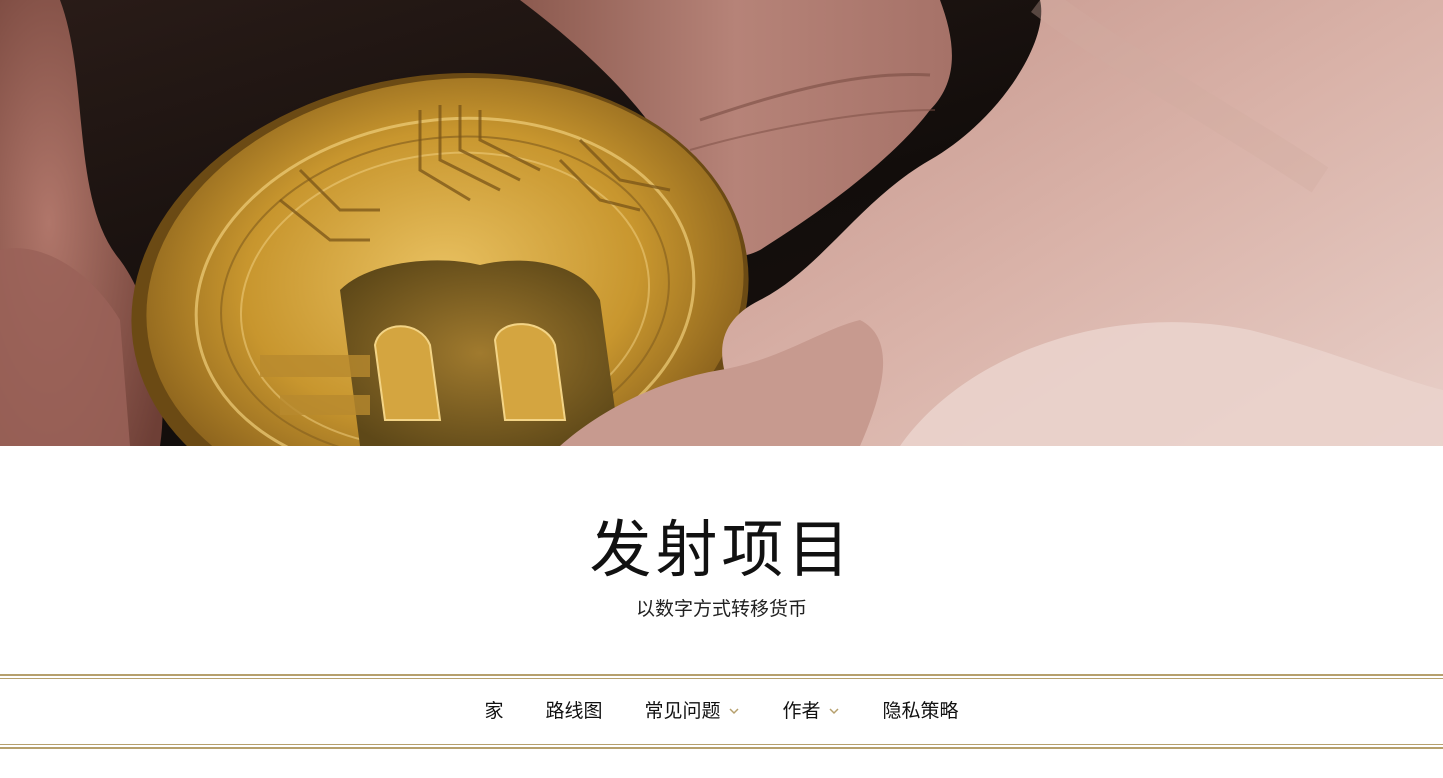 This screenshot has width=1443, height=778. Describe the element at coordinates (721, 675) in the screenshot. I see `nav-top-rule` at that location.